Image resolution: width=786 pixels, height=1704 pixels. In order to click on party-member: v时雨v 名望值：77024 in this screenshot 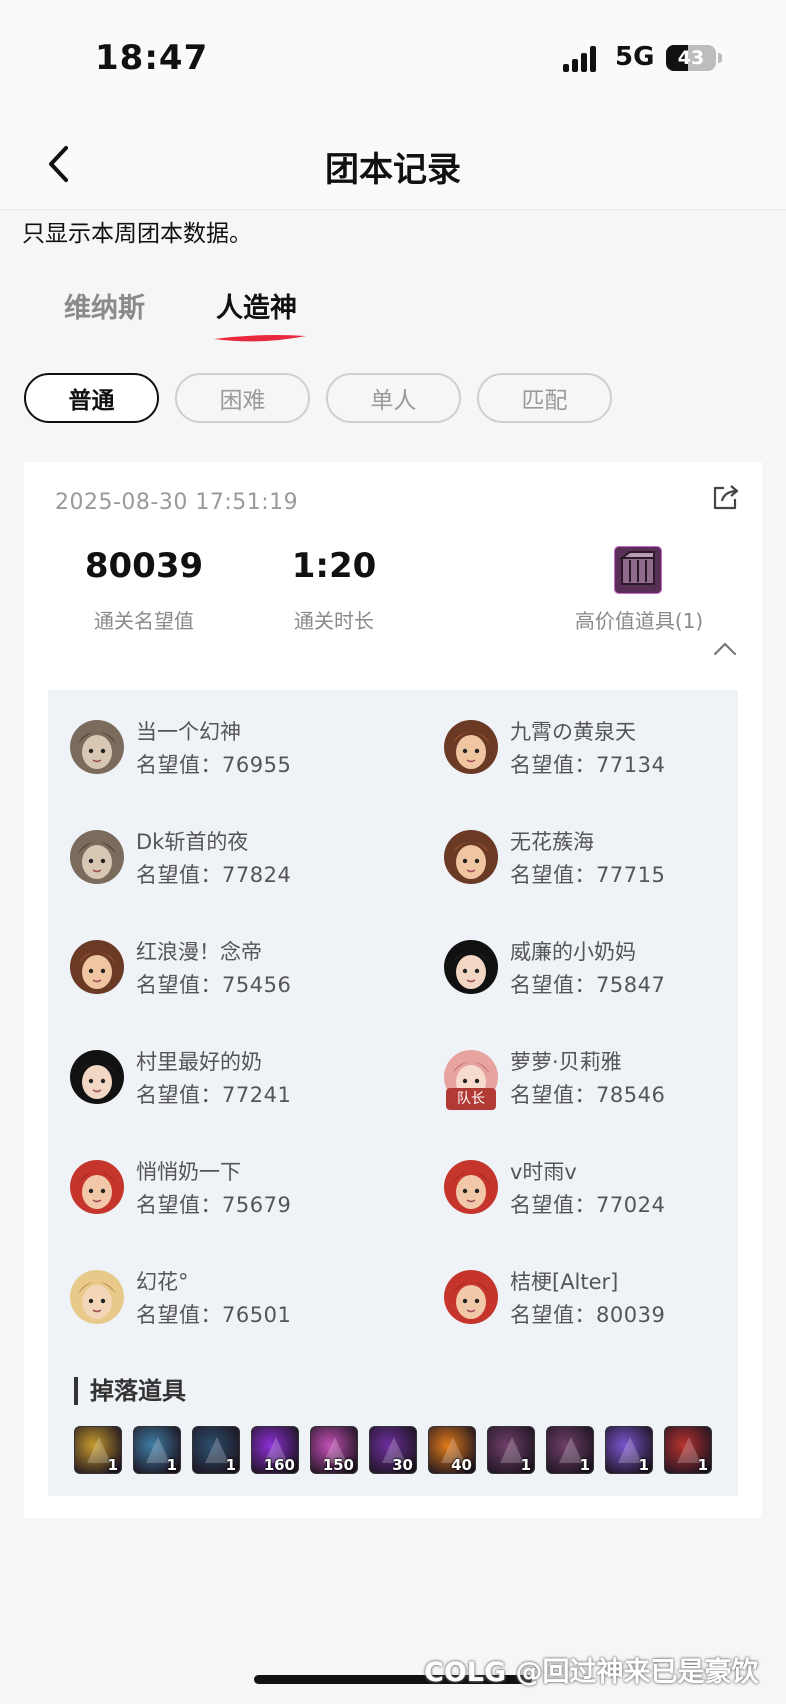, I will do `click(609, 1191)`.